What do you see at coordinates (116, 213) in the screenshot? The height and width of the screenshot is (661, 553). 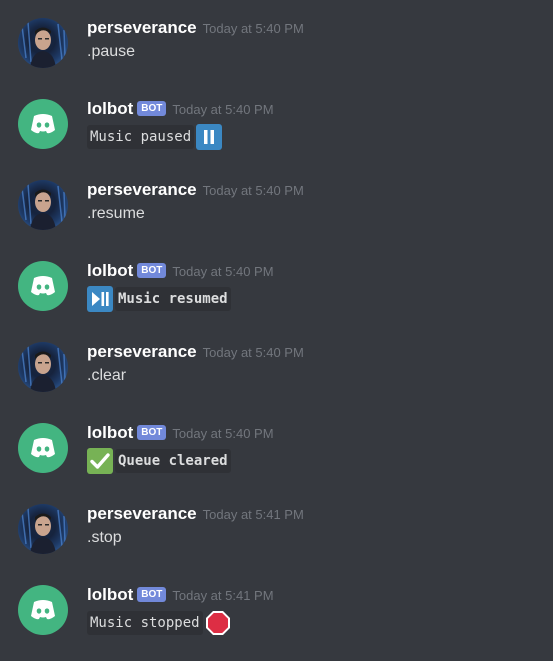 I see `message-text: .resume` at bounding box center [116, 213].